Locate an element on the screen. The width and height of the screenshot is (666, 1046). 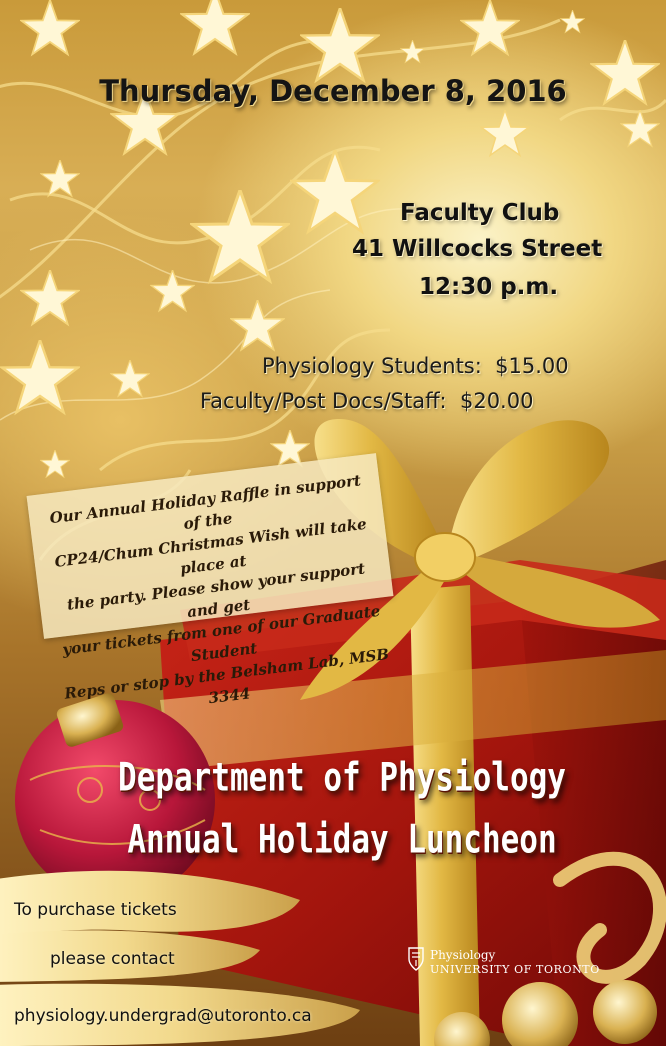
contact-line2: please contact is located at coordinates (112, 959).